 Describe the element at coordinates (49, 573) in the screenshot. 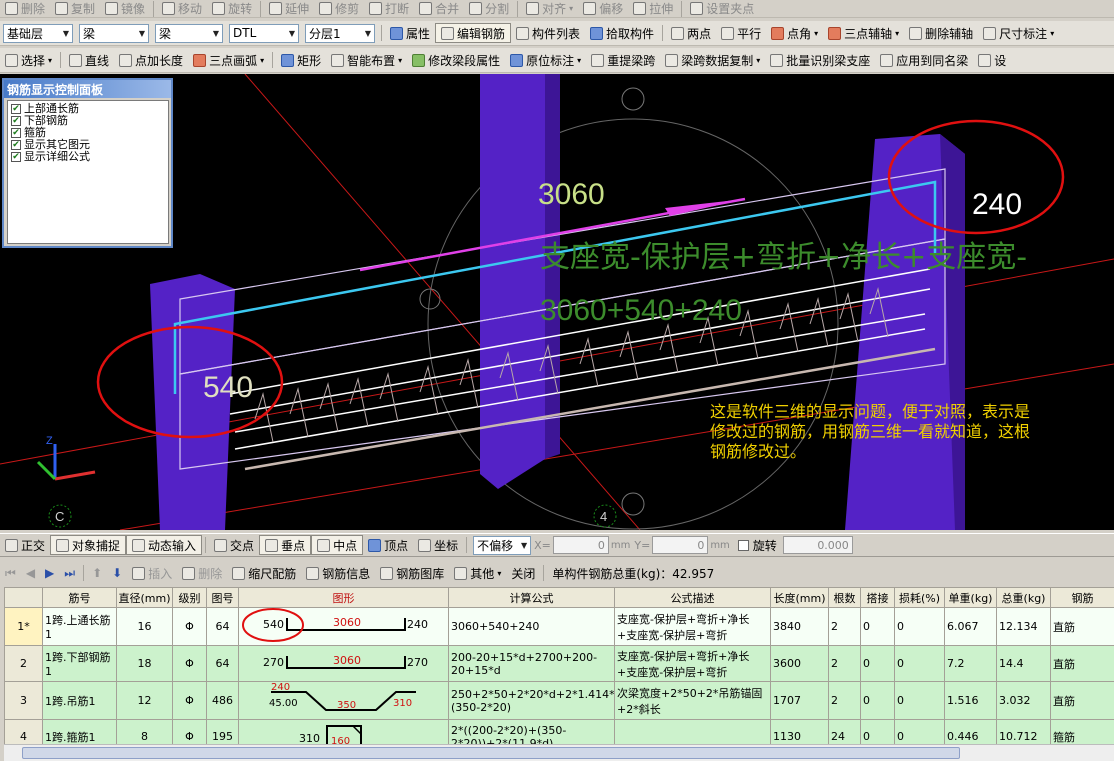

I see `next-button: ▶` at that location.